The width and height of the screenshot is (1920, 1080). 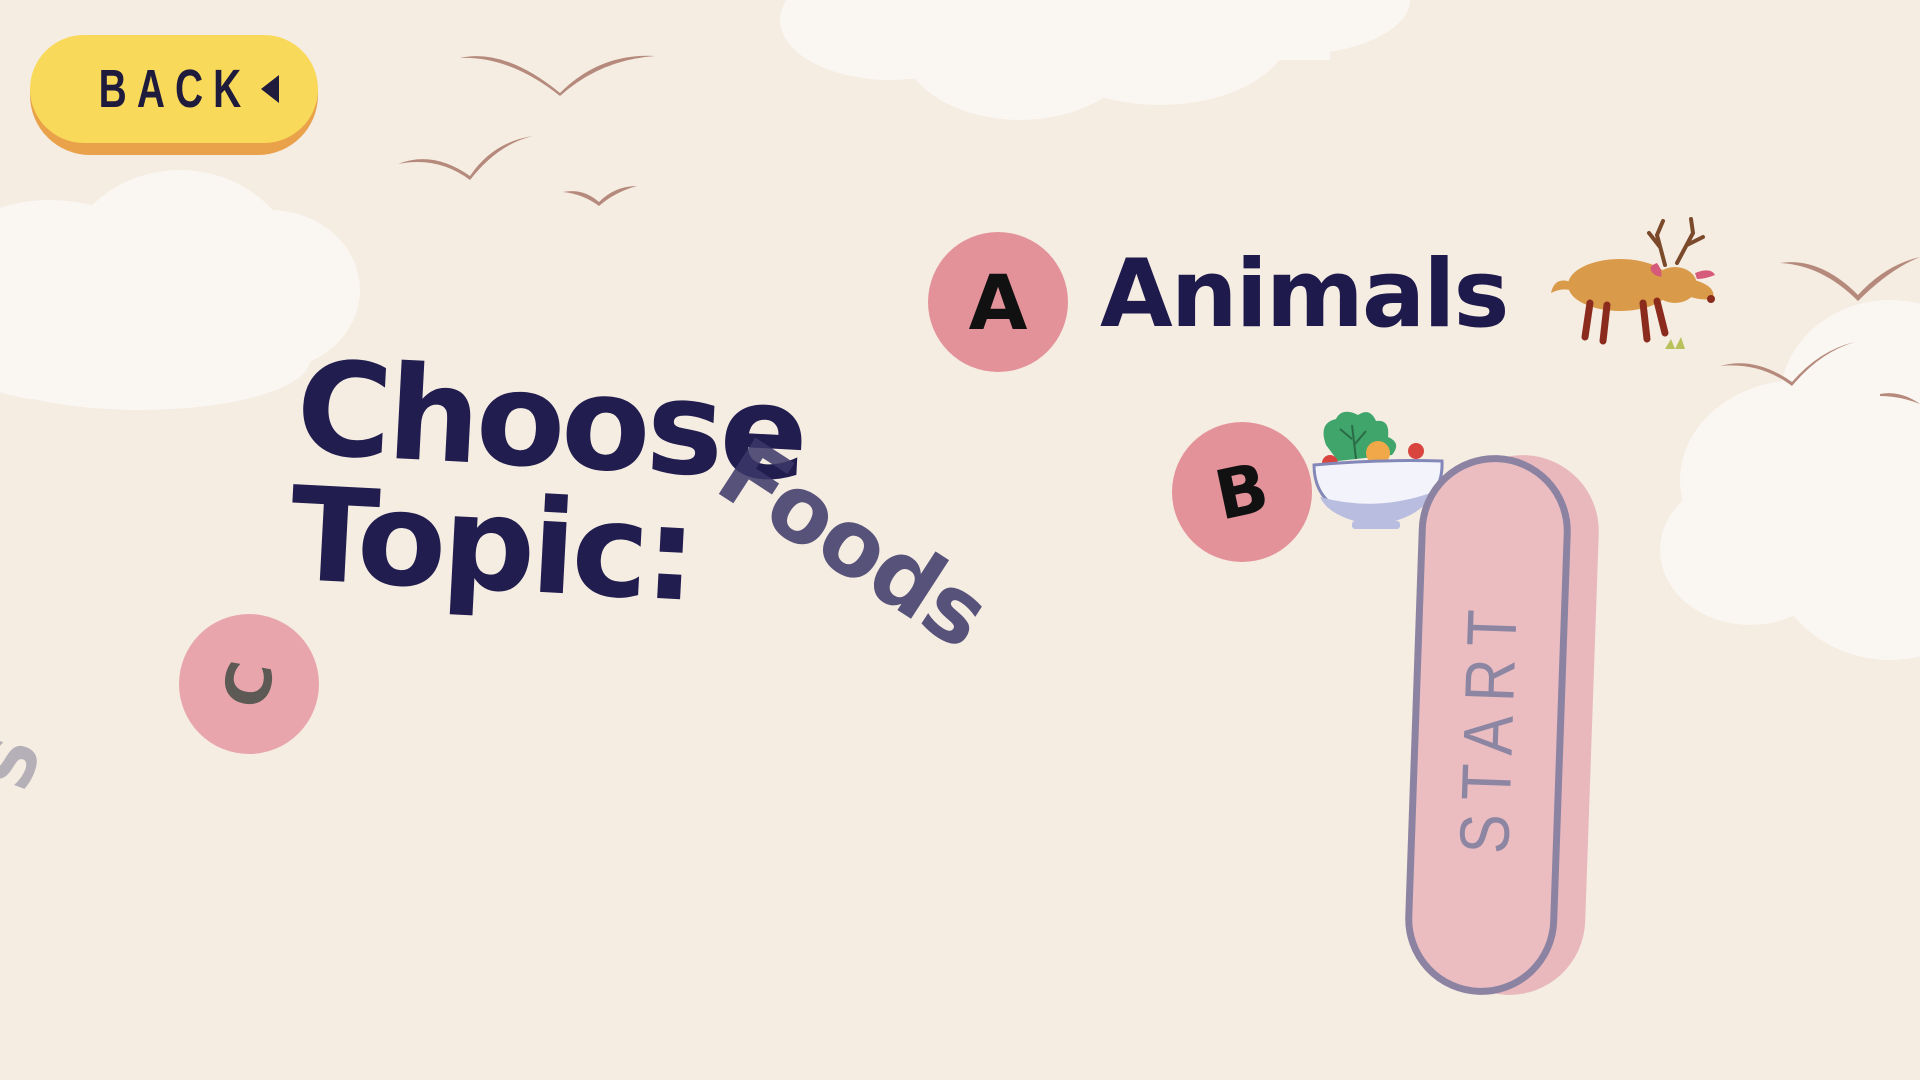 I want to click on start-button: START, so click(x=1488, y=725).